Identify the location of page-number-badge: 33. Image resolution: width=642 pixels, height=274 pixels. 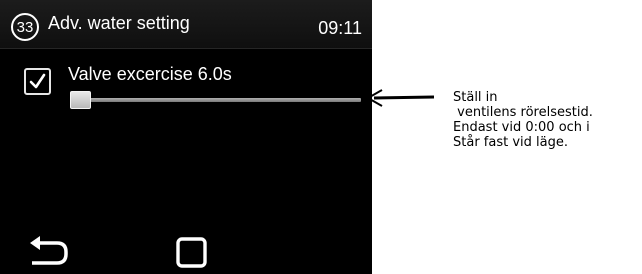
(25, 27).